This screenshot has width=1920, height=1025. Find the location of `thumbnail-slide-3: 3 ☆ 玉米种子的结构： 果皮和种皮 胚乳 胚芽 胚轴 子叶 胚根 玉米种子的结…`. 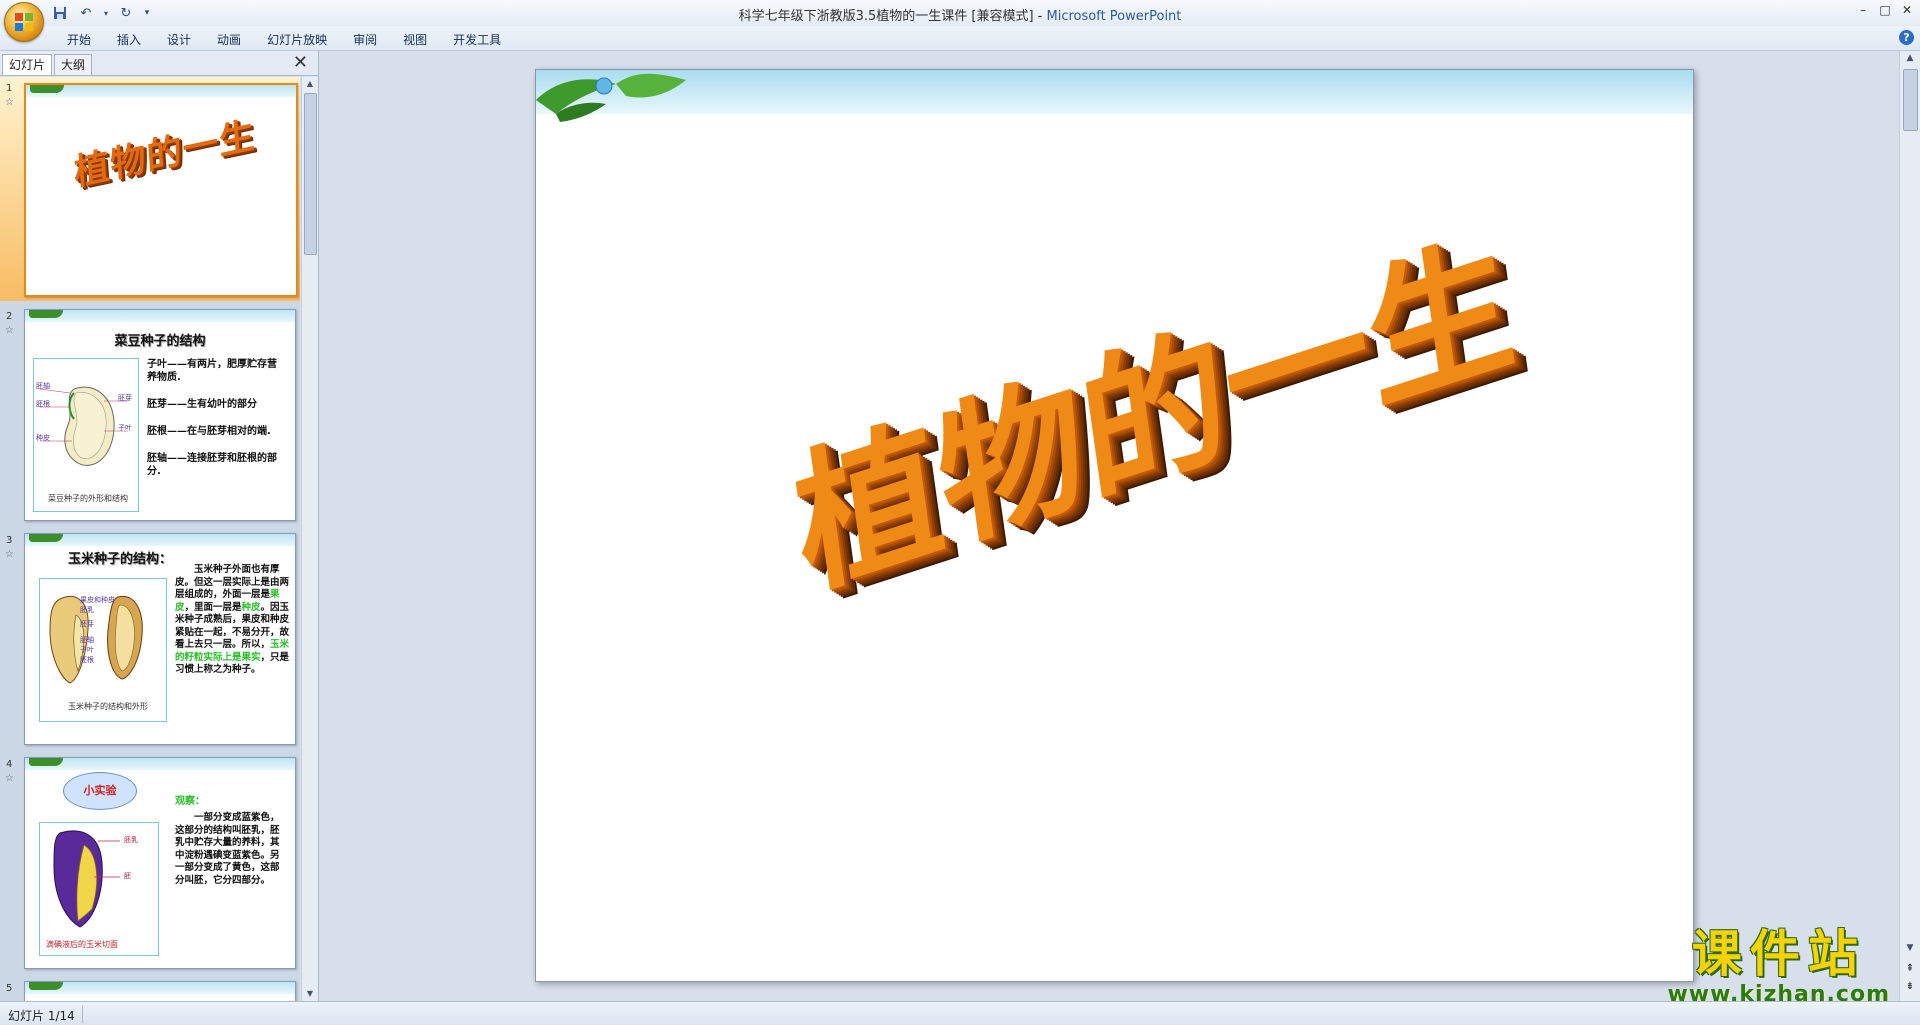

thumbnail-slide-3: 3 ☆ 玉米种子的结构： 果皮和种皮 胚乳 胚芽 胚轴 子叶 胚根 玉米种子的结… is located at coordinates (150, 640).